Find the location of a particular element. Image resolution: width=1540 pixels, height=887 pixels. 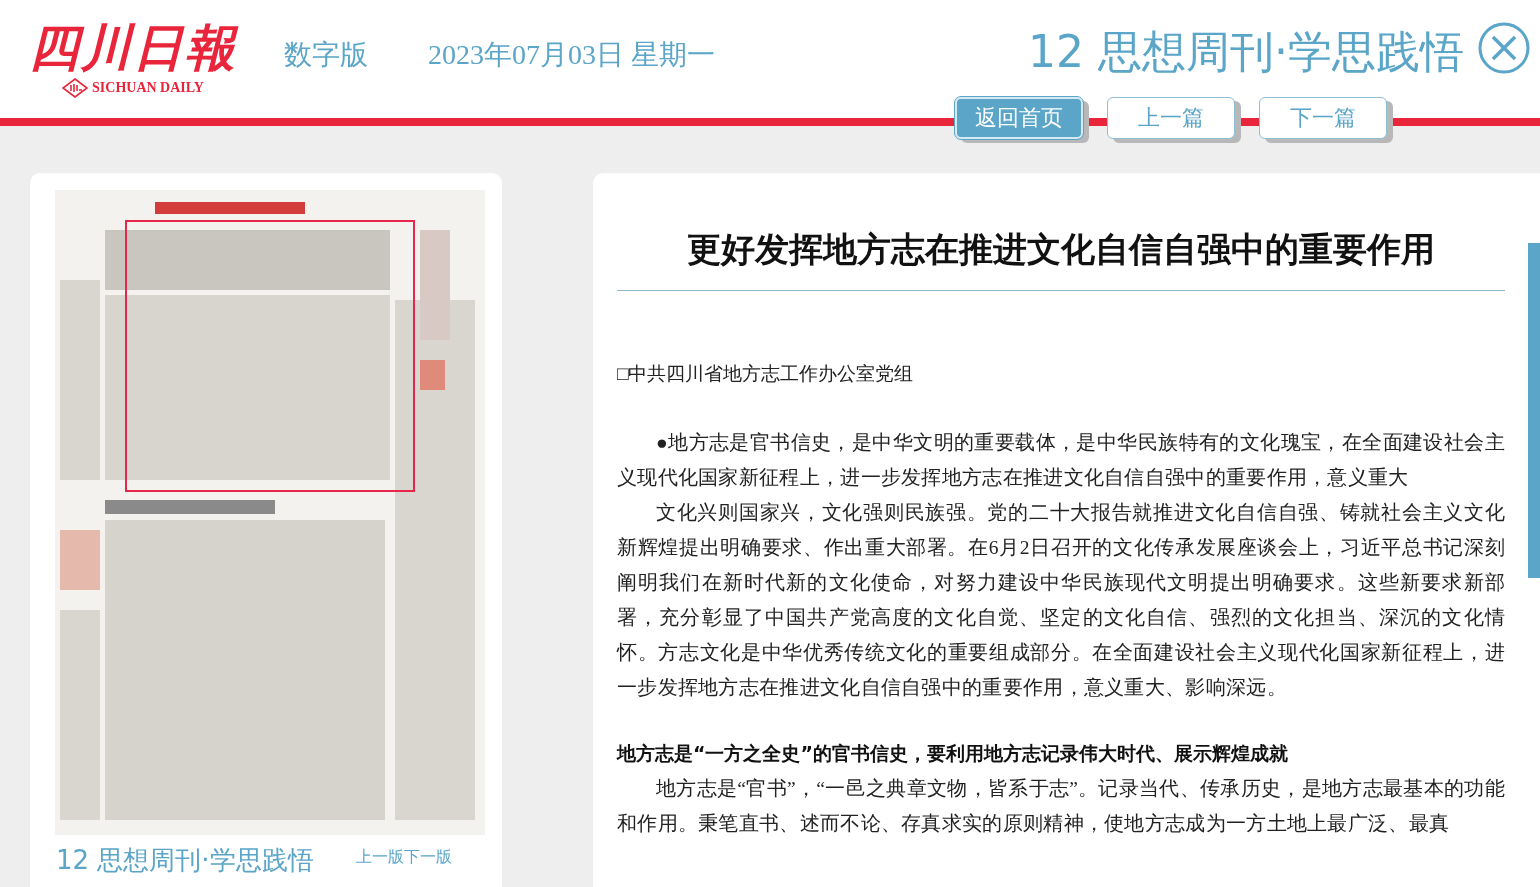

article-title: 更好发挥地方志在推进文化自信自强中的重要作用 is located at coordinates (1061, 249).